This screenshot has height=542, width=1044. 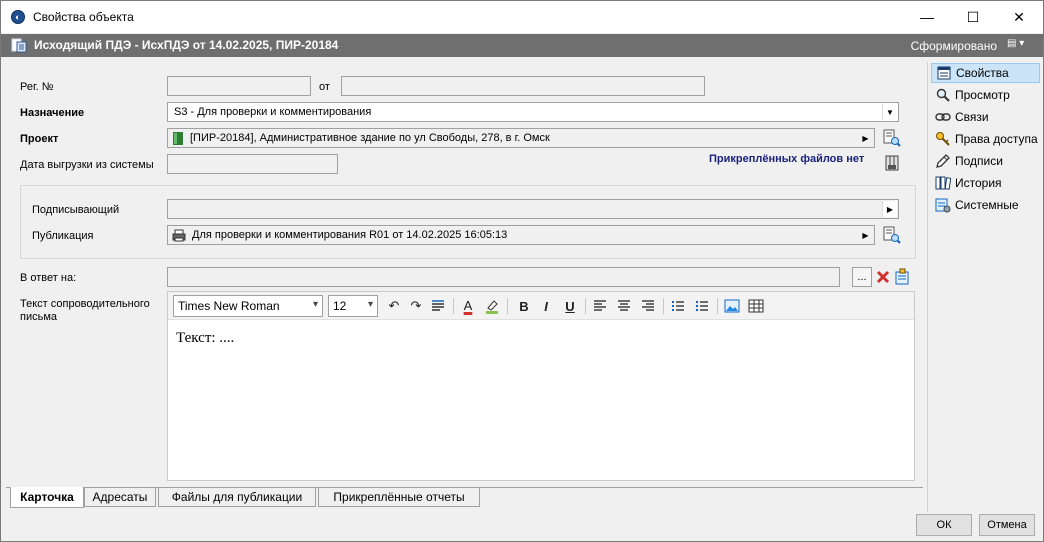 I want to click on sidebar-item-label: Связи, so click(x=972, y=117).